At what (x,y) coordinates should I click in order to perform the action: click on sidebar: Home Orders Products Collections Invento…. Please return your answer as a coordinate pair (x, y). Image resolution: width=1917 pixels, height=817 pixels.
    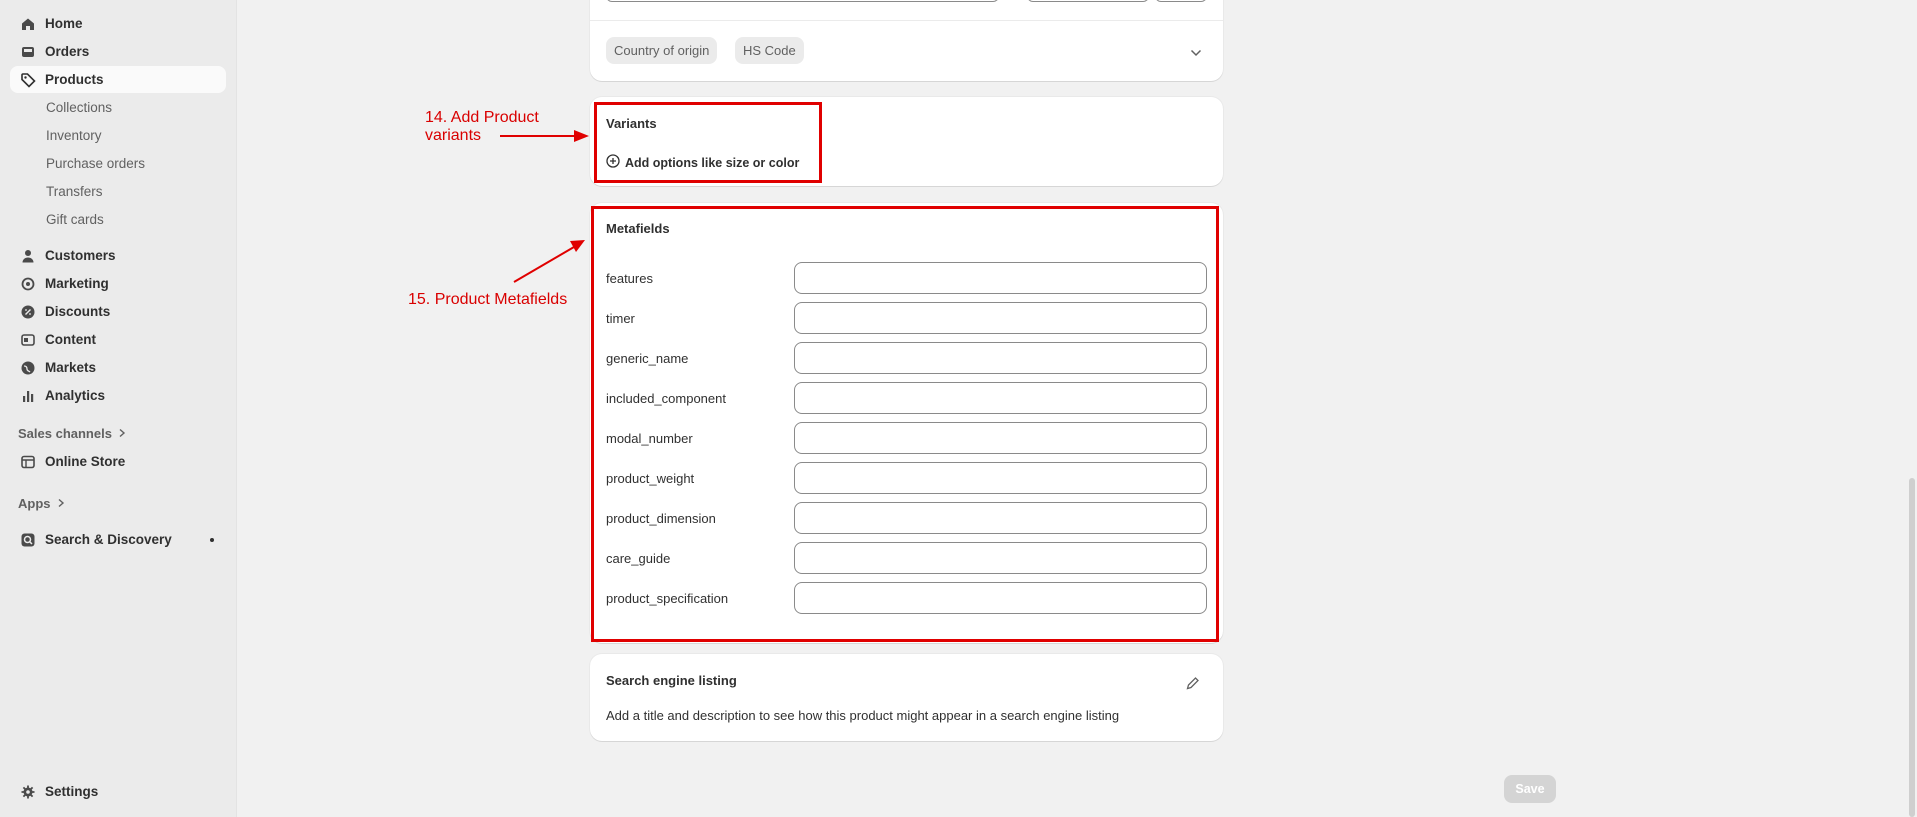
    Looking at the image, I should click on (118, 408).